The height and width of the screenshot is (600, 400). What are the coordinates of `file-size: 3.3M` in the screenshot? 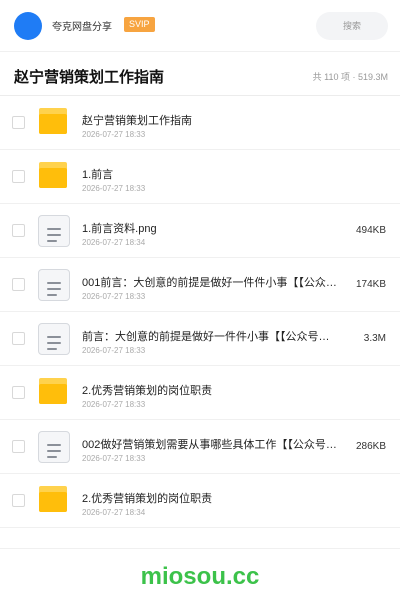 It's located at (374, 338).